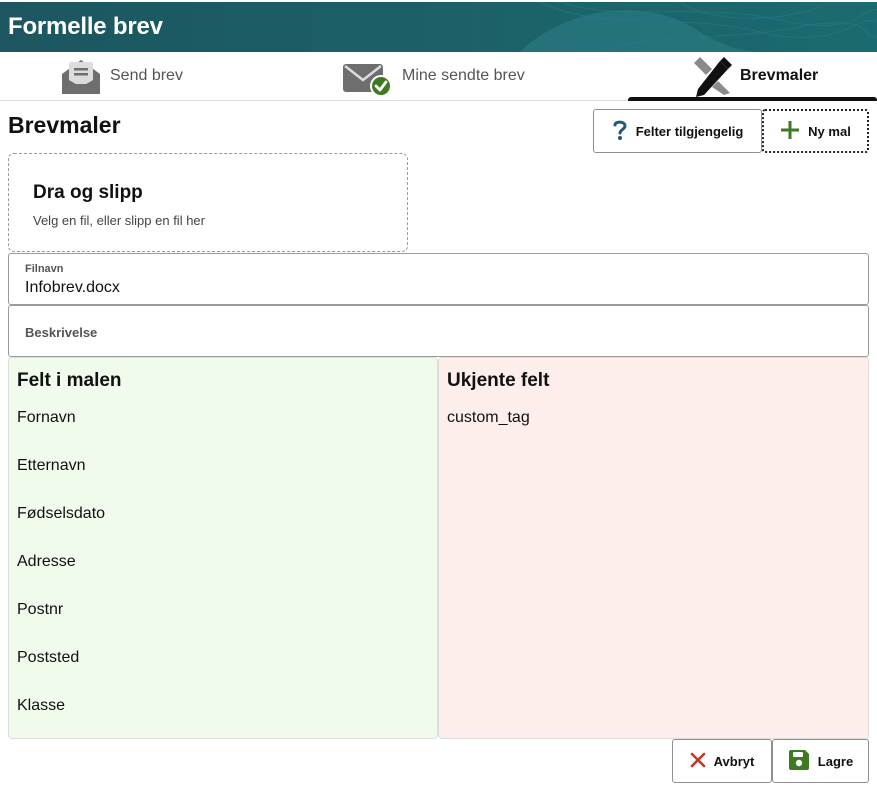  Describe the element at coordinates (146, 75) in the screenshot. I see `tab-send-letter-label: Send brev` at that location.